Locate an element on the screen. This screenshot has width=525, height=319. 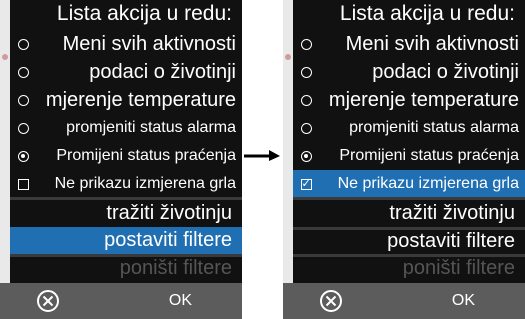
option-hide-measured: Ne prikazu izmjerena grla is located at coordinates (126, 184).